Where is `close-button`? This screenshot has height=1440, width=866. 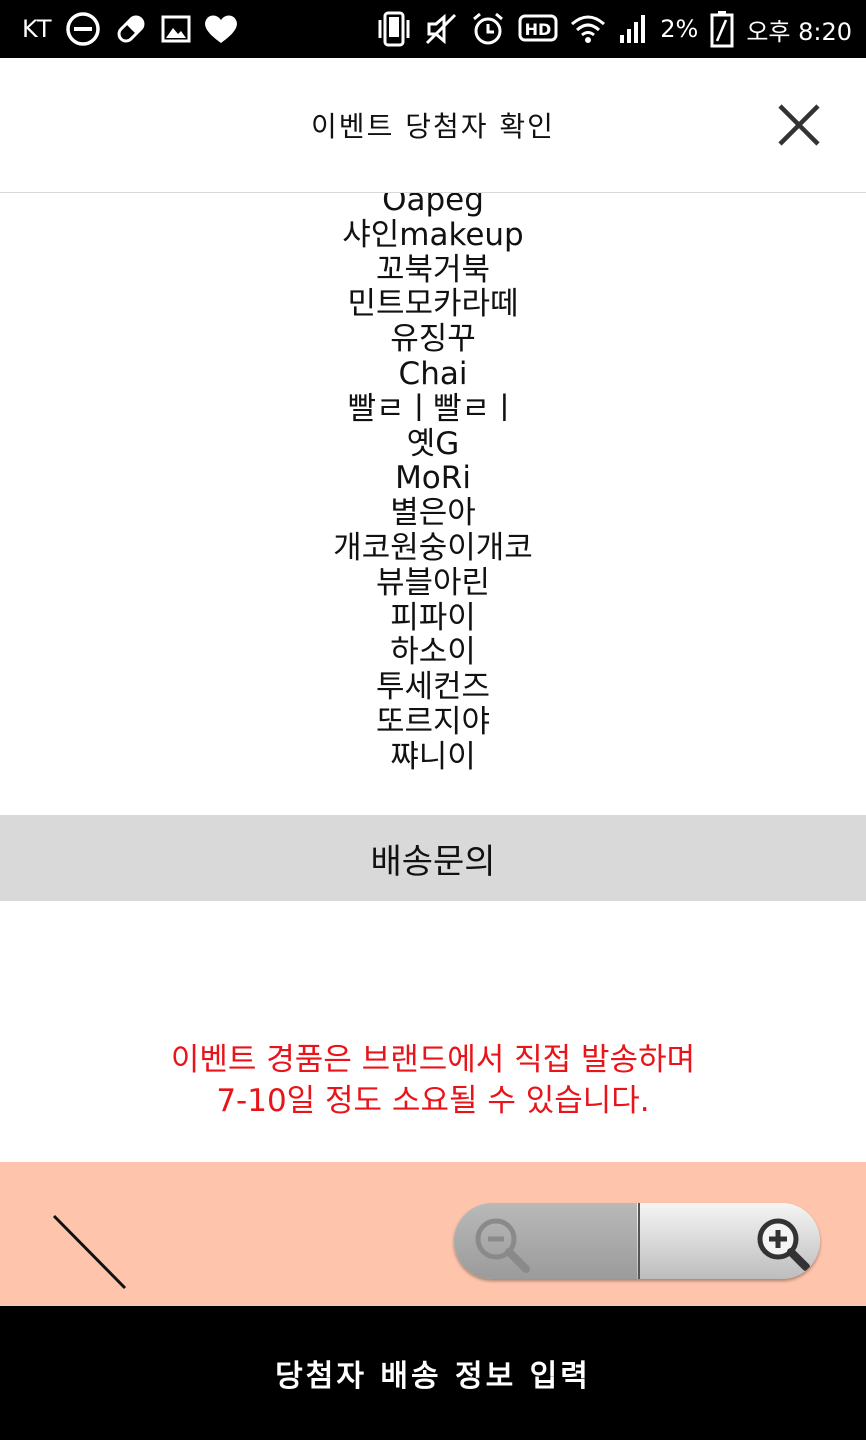
close-button is located at coordinates (799, 125).